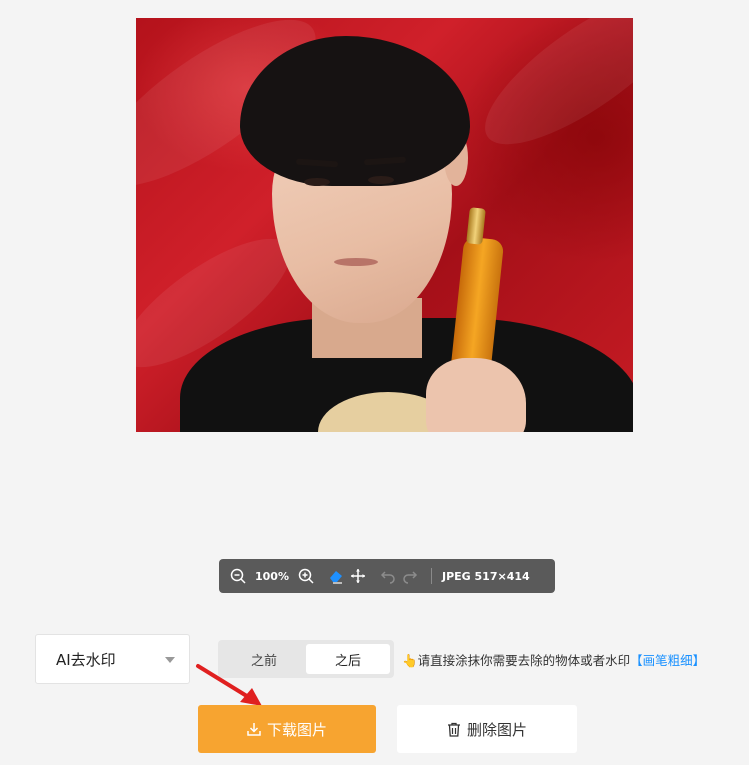 The width and height of the screenshot is (749, 765). Describe the element at coordinates (229, 685) in the screenshot. I see `red-arrow-annotation` at that location.